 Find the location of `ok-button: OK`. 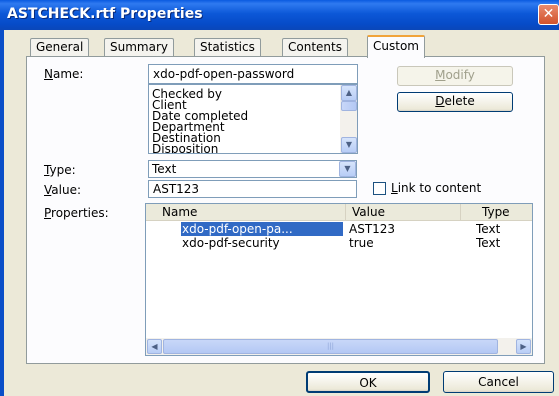

ok-button: OK is located at coordinates (368, 382).